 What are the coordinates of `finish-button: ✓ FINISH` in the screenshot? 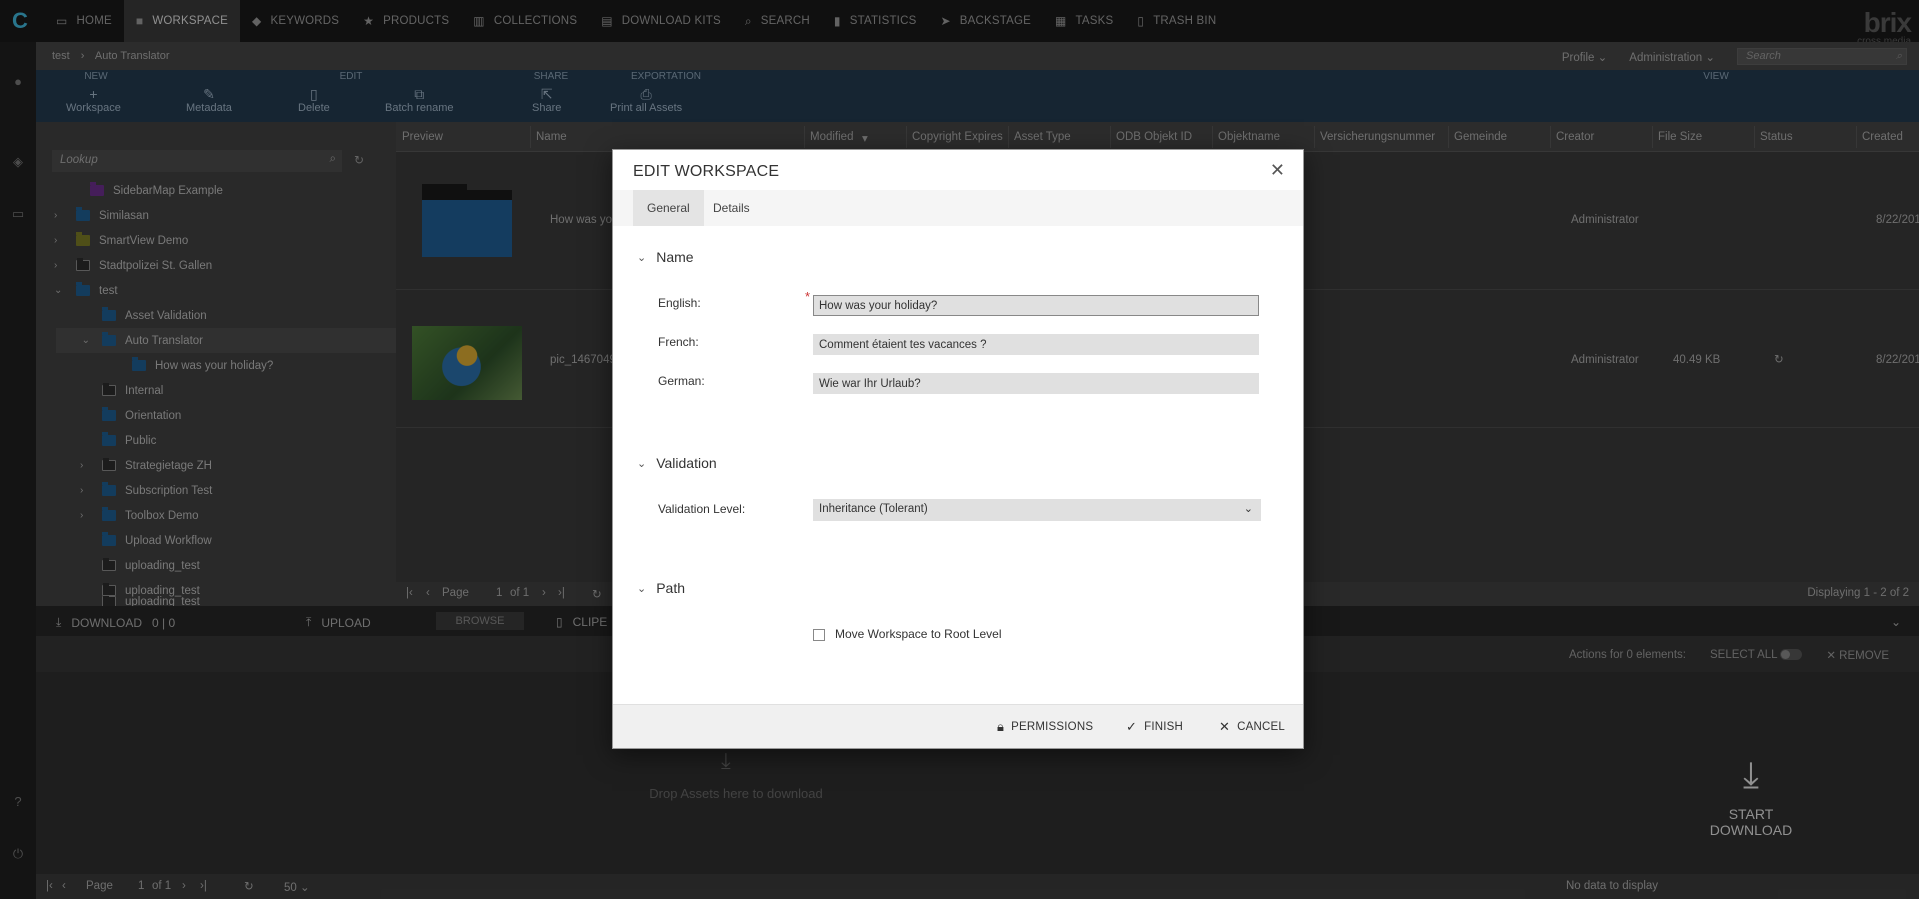 It's located at (1154, 727).